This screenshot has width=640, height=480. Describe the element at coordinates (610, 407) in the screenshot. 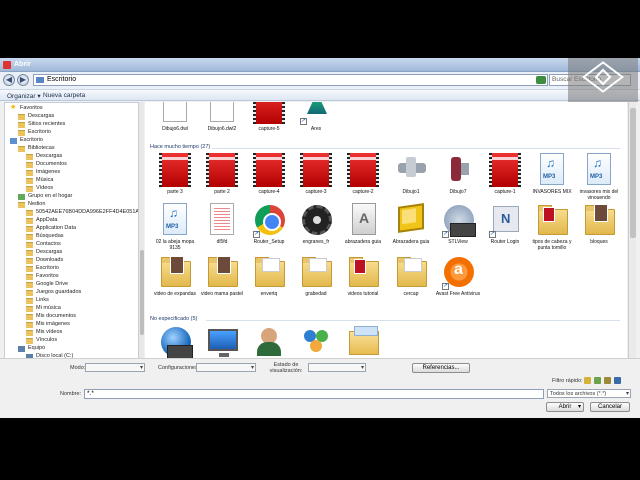

I see `cancel-button: Cancelar` at that location.